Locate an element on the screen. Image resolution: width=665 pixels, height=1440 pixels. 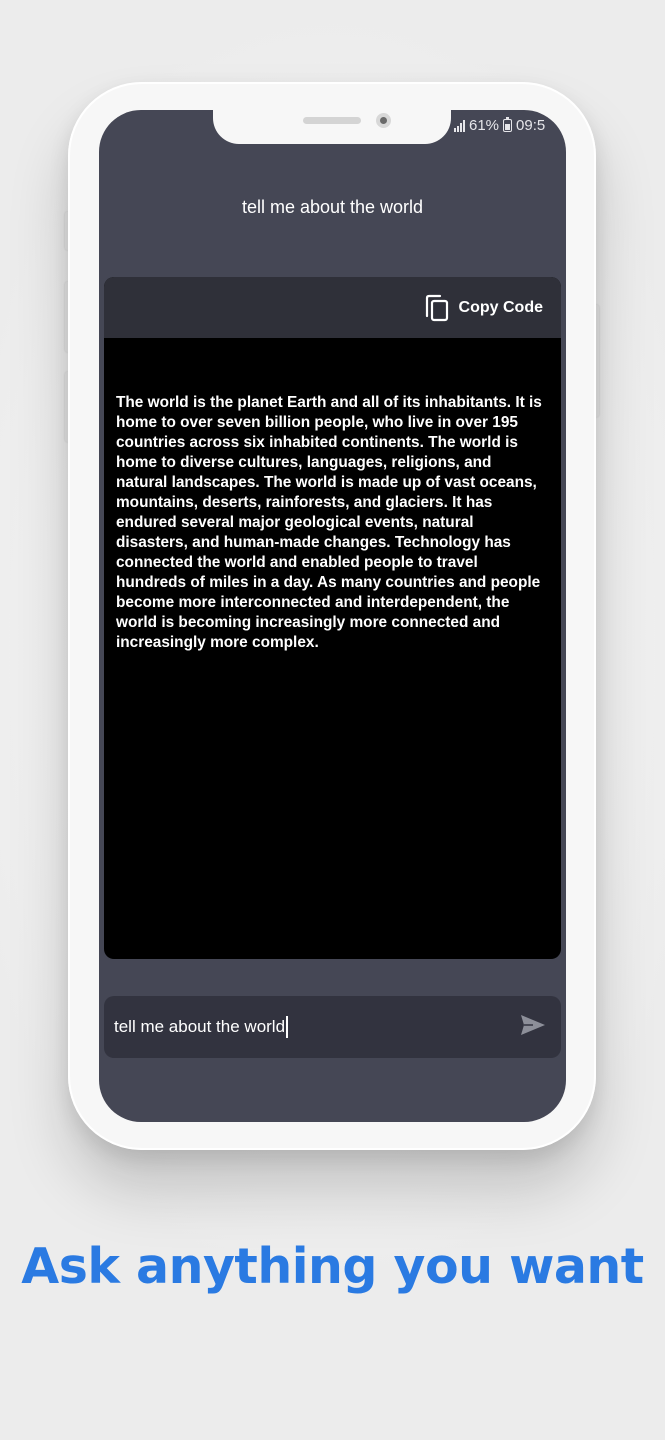
copy-code-button: Copy Code is located at coordinates (484, 308).